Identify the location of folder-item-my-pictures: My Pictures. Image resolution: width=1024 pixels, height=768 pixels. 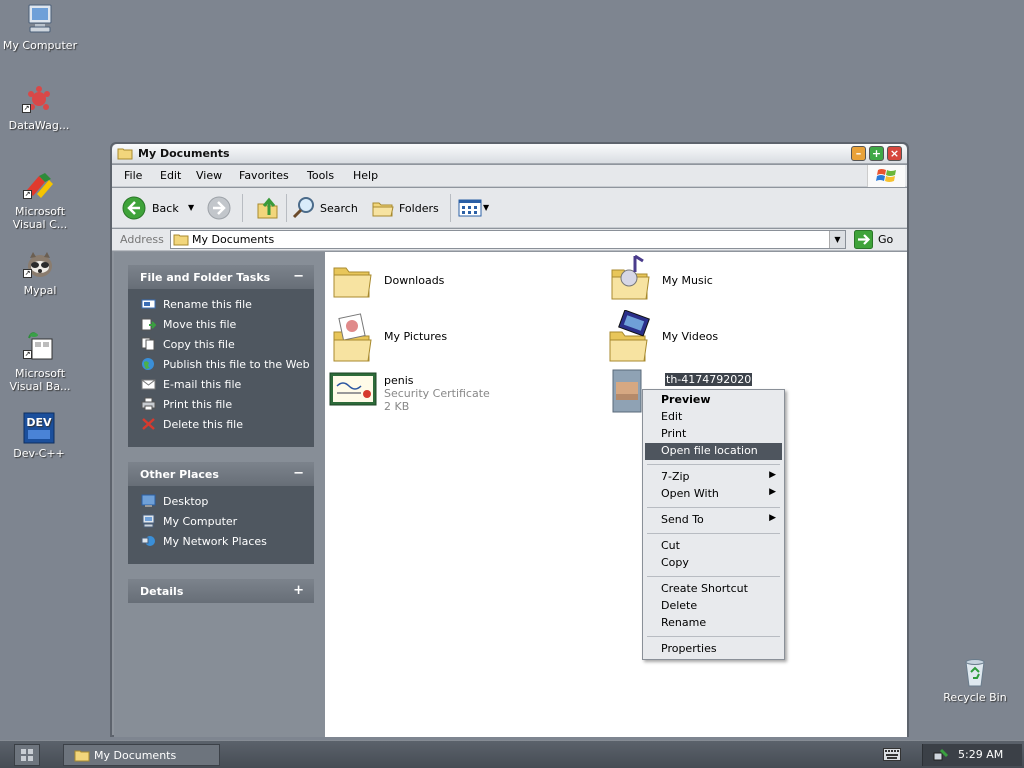
(431, 337).